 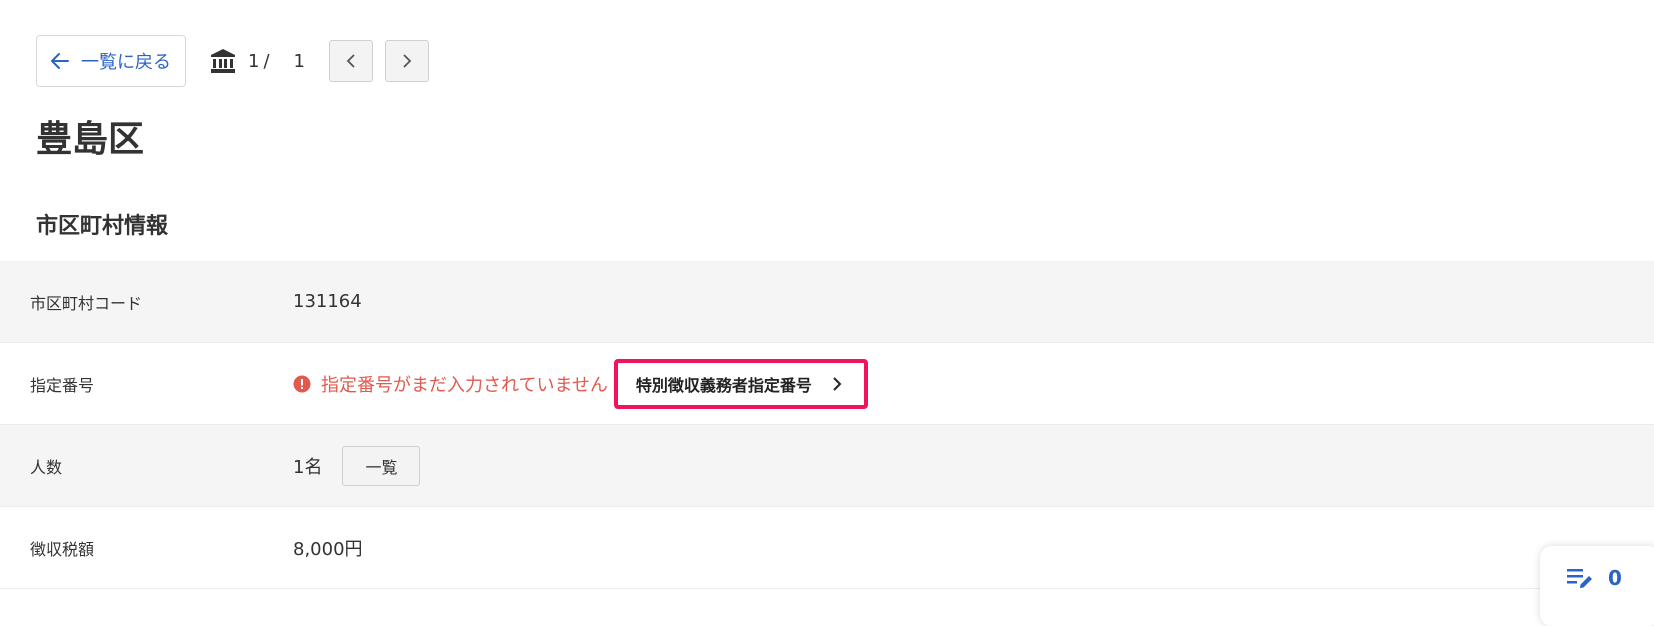 I want to click on back-to-list-label: 一覧に戻る, so click(x=126, y=62).